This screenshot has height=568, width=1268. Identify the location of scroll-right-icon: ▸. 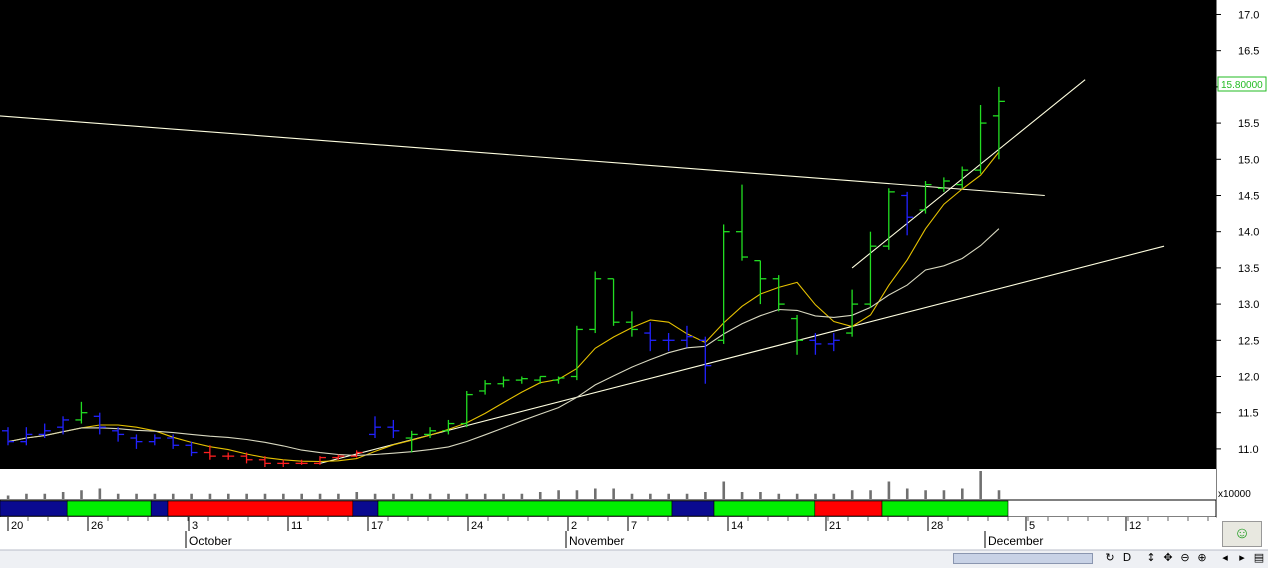
(1242, 558).